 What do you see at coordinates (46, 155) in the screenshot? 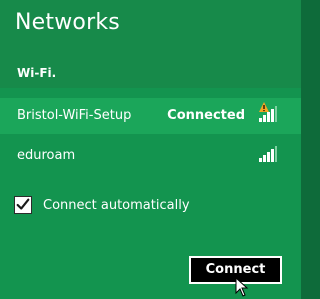
I see `network-name: eduroam` at bounding box center [46, 155].